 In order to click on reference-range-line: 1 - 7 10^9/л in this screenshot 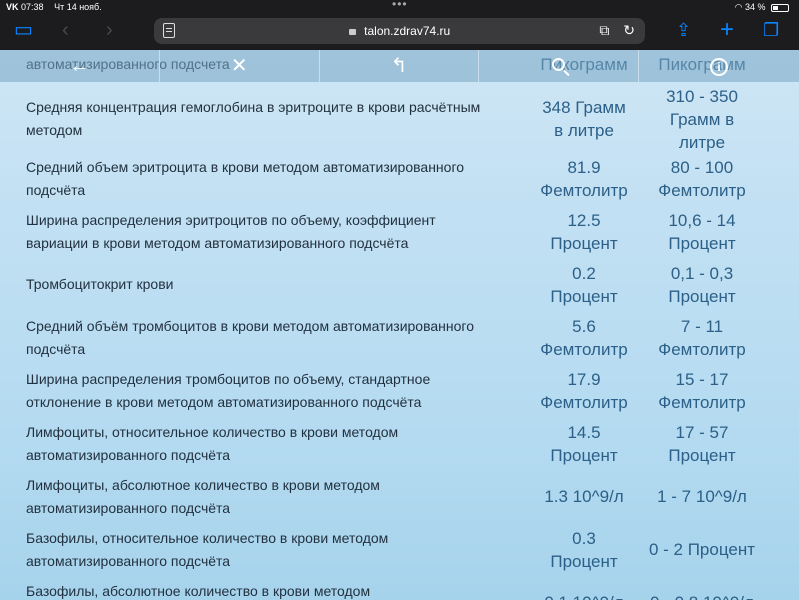, I will do `click(702, 496)`.